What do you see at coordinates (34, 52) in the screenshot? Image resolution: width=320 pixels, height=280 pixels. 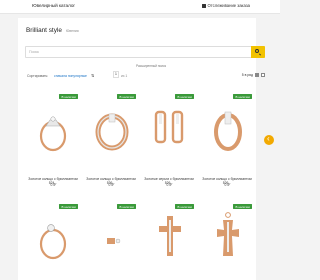 I see `search-input: Поиск` at bounding box center [34, 52].